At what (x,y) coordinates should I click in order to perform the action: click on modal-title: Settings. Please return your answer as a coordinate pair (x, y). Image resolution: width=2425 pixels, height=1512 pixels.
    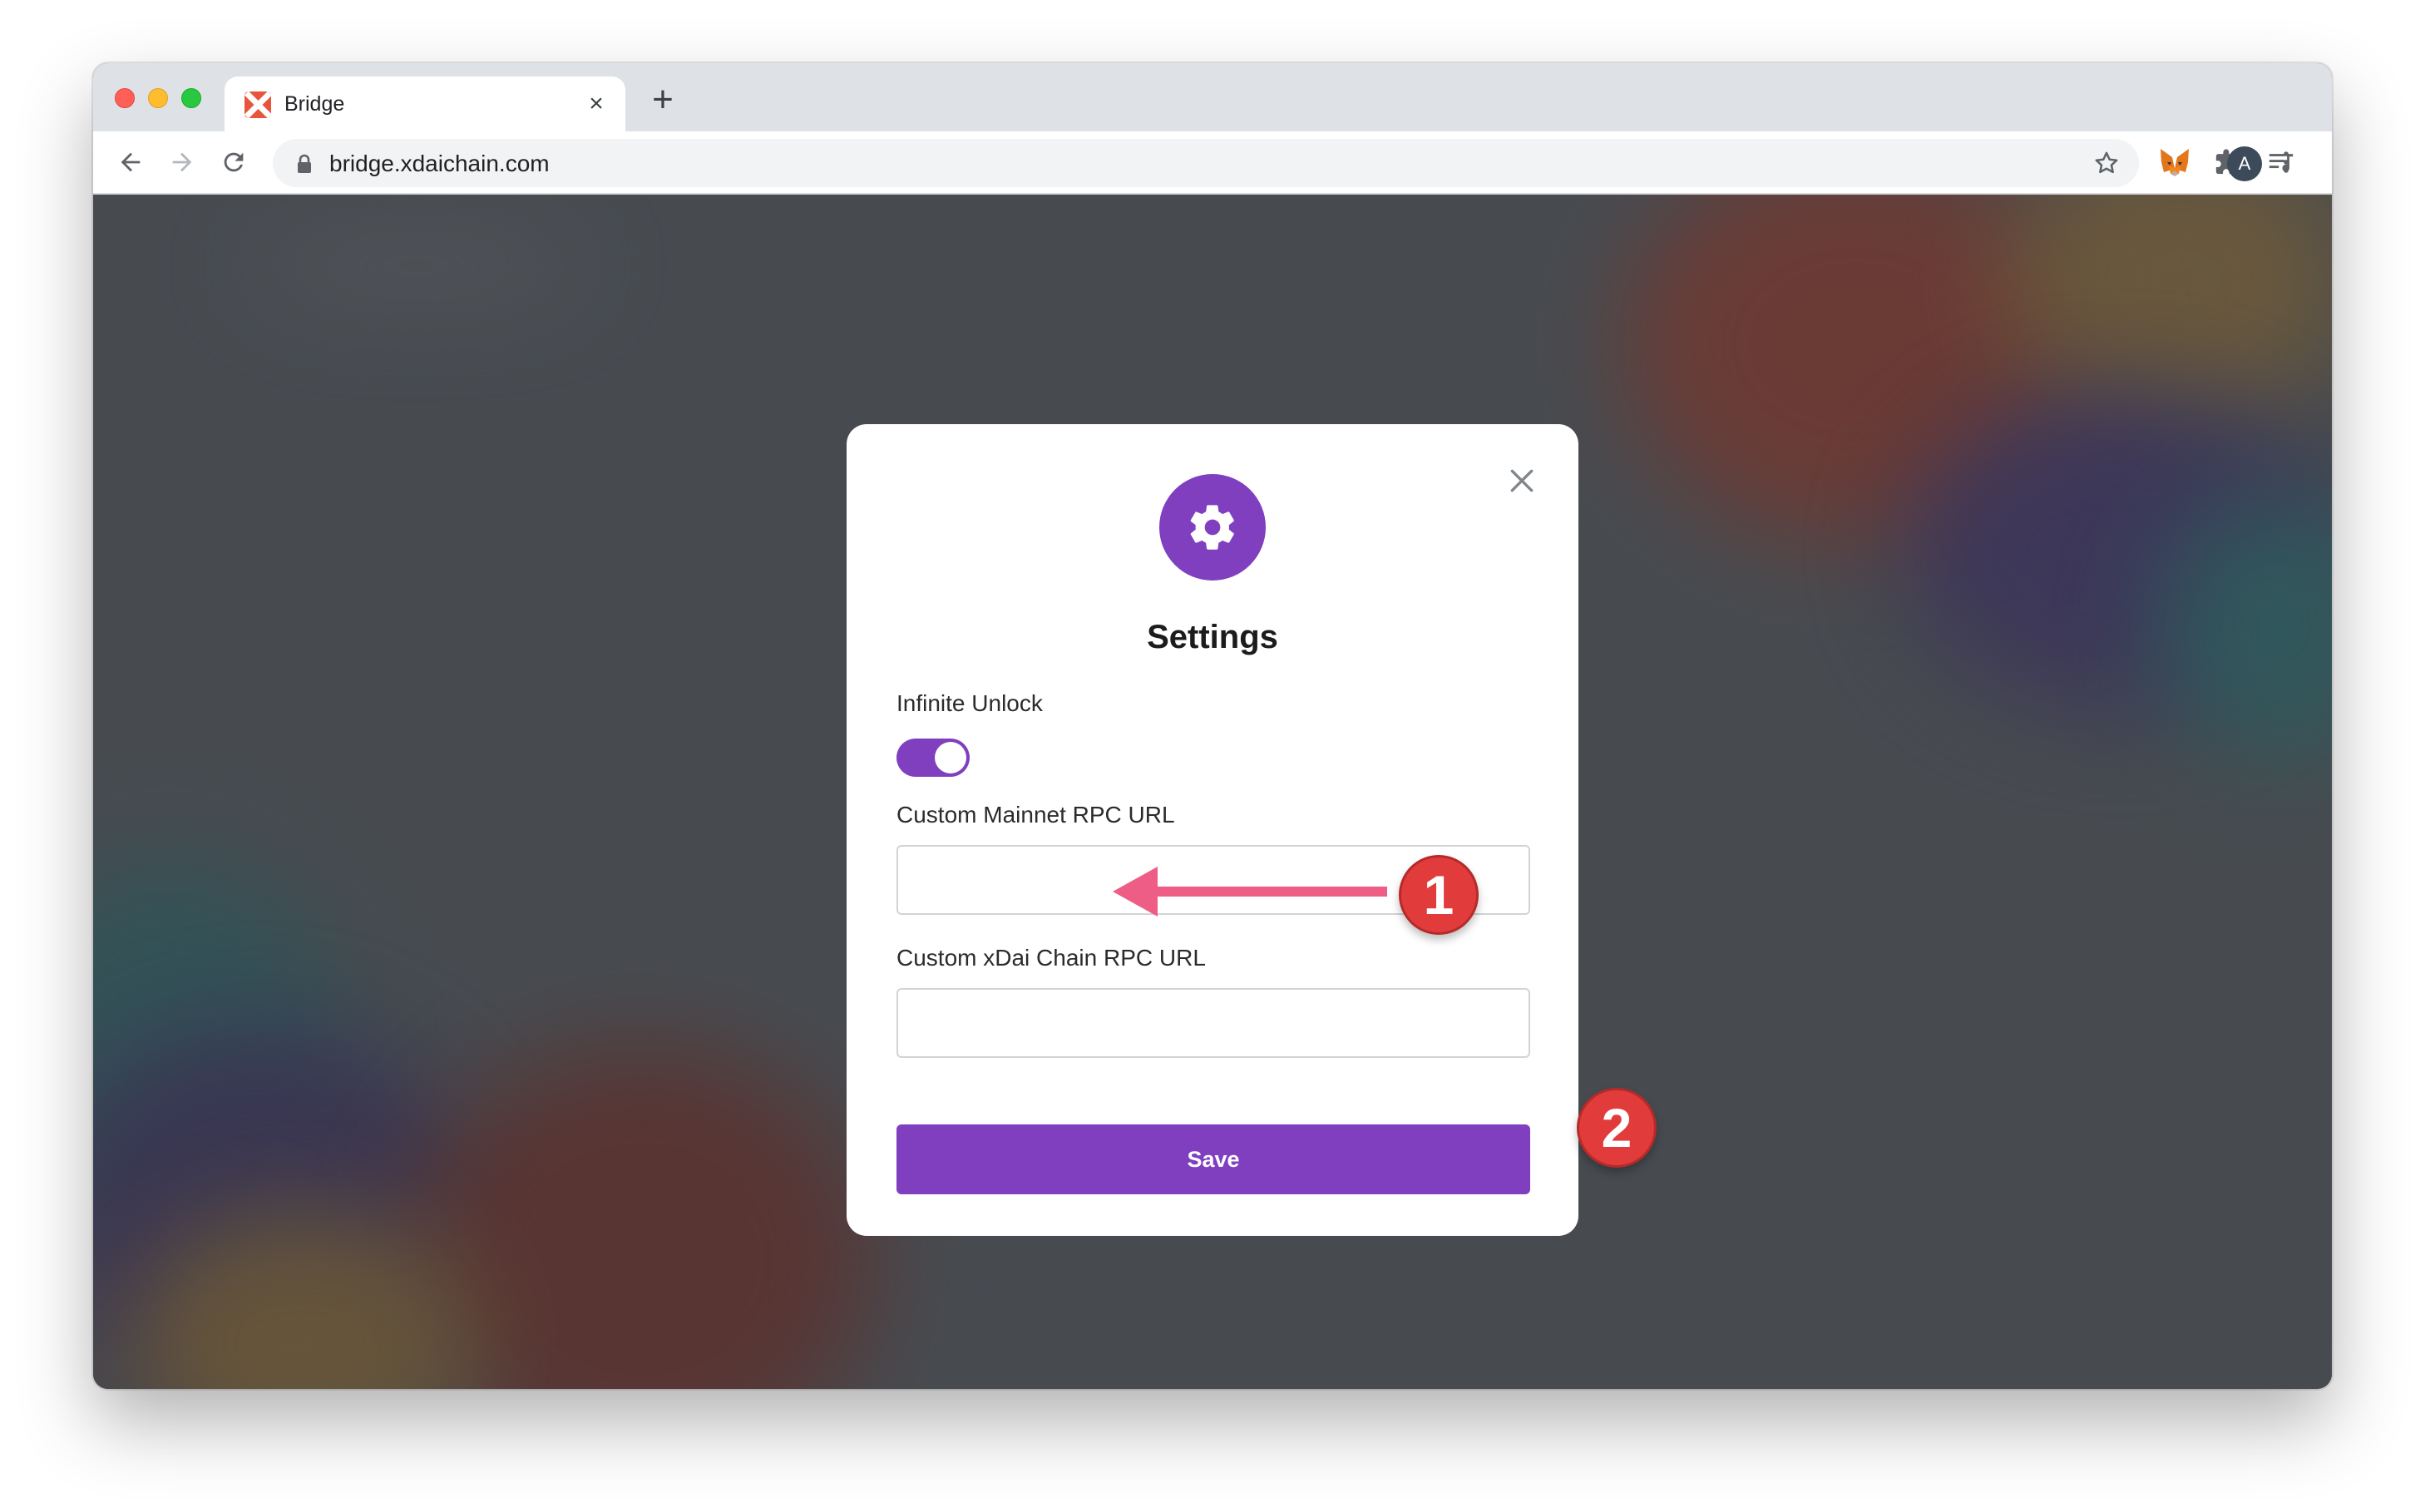
    Looking at the image, I should click on (1212, 637).